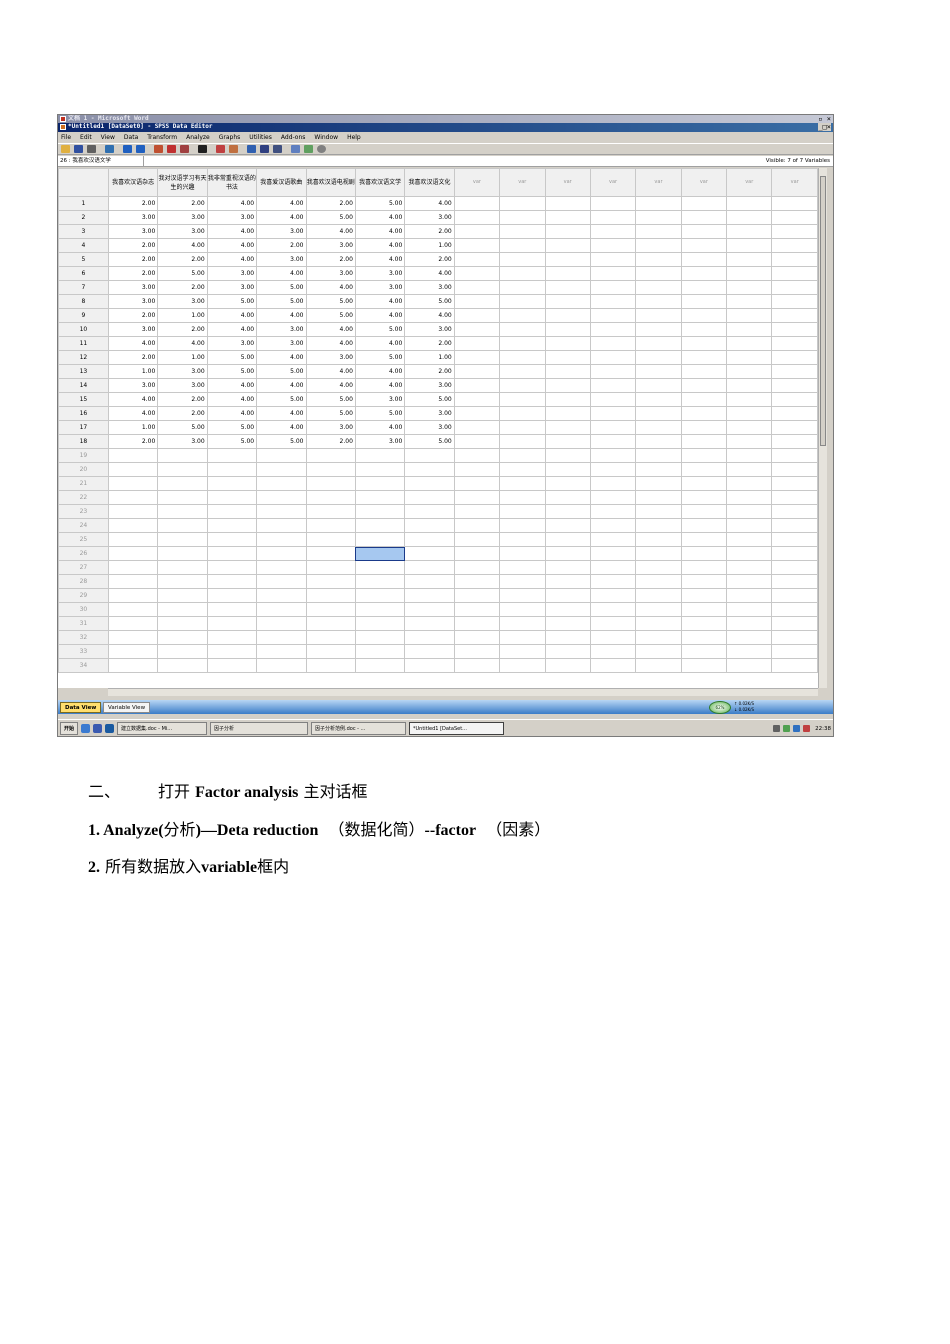  What do you see at coordinates (131, 137) in the screenshot?
I see `menu-item-data: Data` at bounding box center [131, 137].